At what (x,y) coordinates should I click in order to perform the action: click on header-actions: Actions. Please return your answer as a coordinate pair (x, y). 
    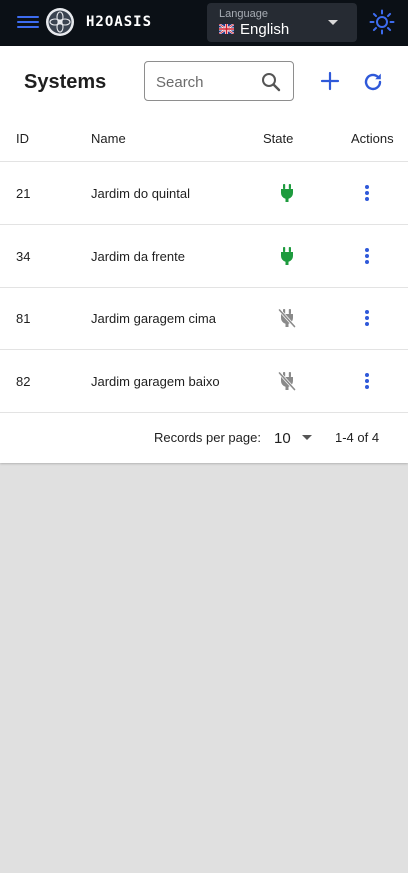
    Looking at the image, I should click on (372, 138).